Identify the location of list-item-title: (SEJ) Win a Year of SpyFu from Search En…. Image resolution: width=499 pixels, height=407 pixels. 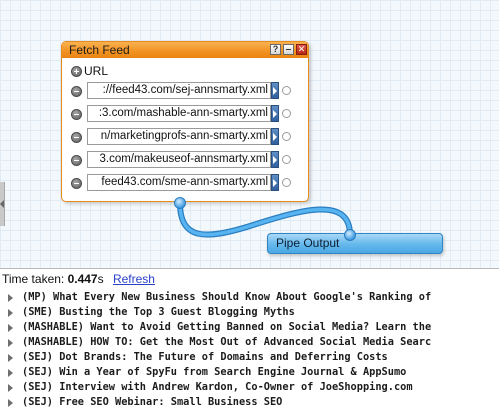
(214, 372).